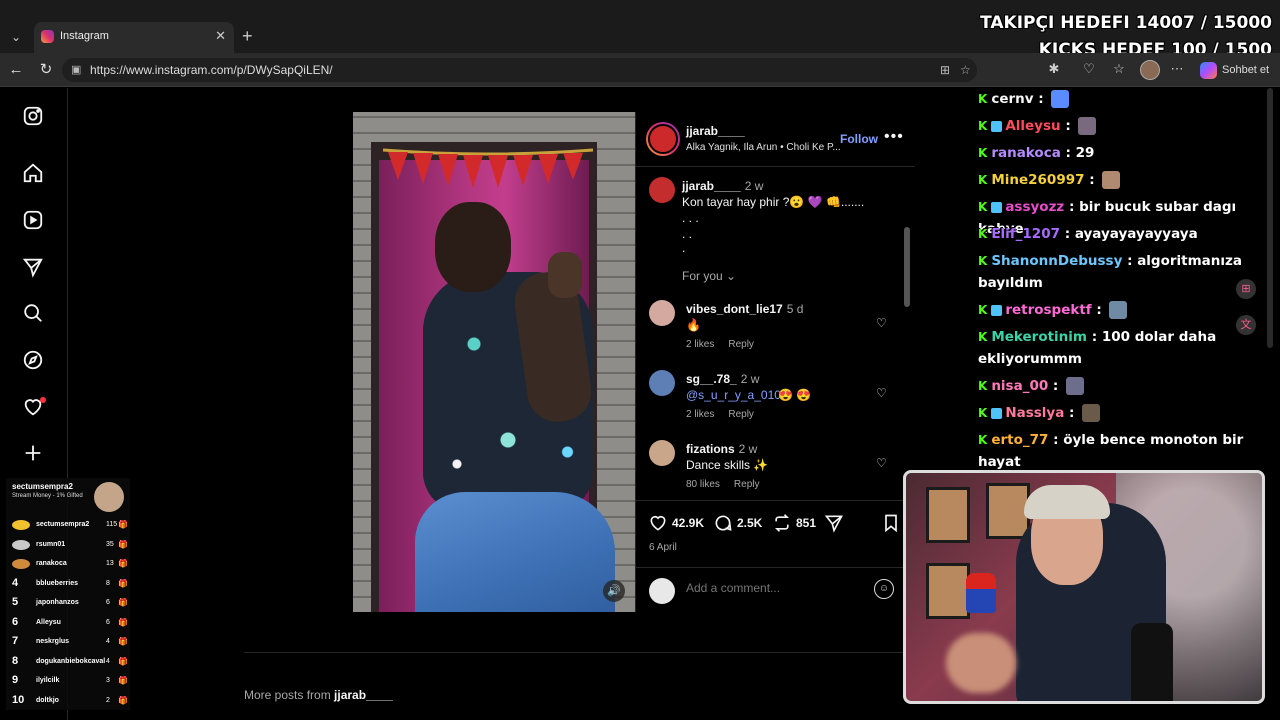 This screenshot has width=1280, height=720. What do you see at coordinates (687, 234) in the screenshot?
I see `caption-line: . .` at bounding box center [687, 234].